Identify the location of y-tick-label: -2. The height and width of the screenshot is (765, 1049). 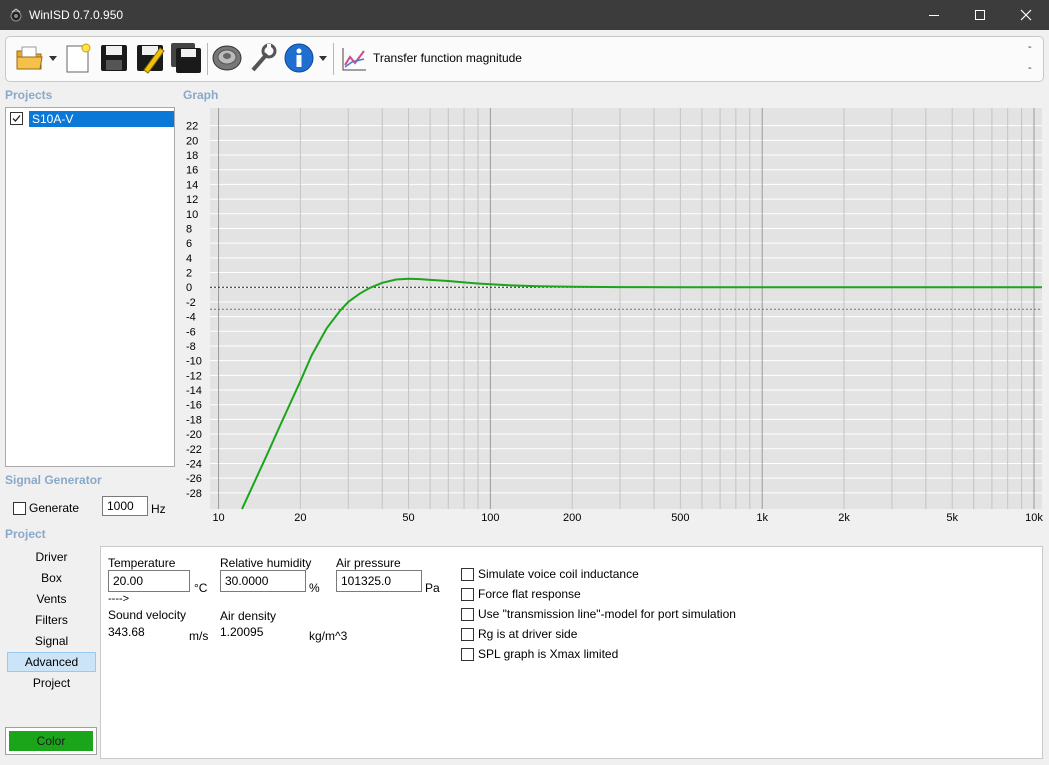
(191, 303).